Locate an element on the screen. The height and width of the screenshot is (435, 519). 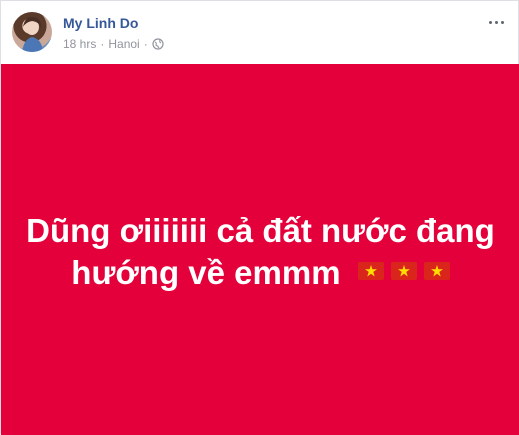
post-header: My Linh Do 18 hrs · Hanoi · is located at coordinates (259, 32).